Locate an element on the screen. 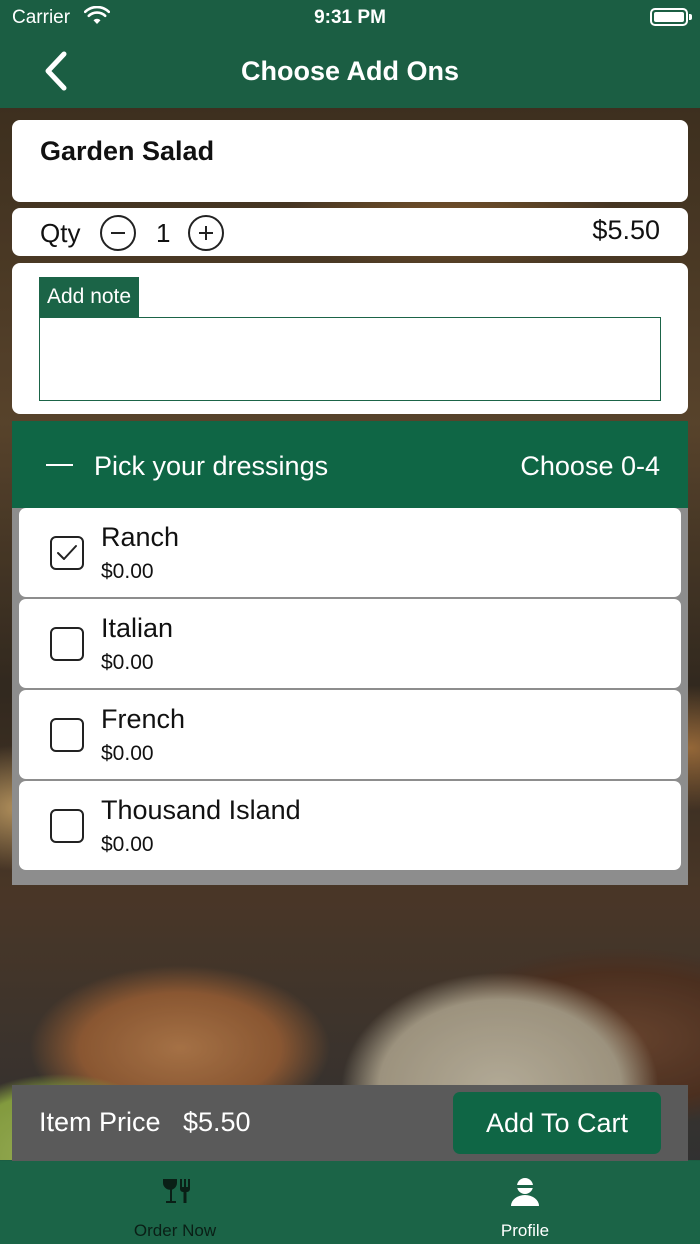  option-row-italian: Italian $0.00 is located at coordinates (350, 643).